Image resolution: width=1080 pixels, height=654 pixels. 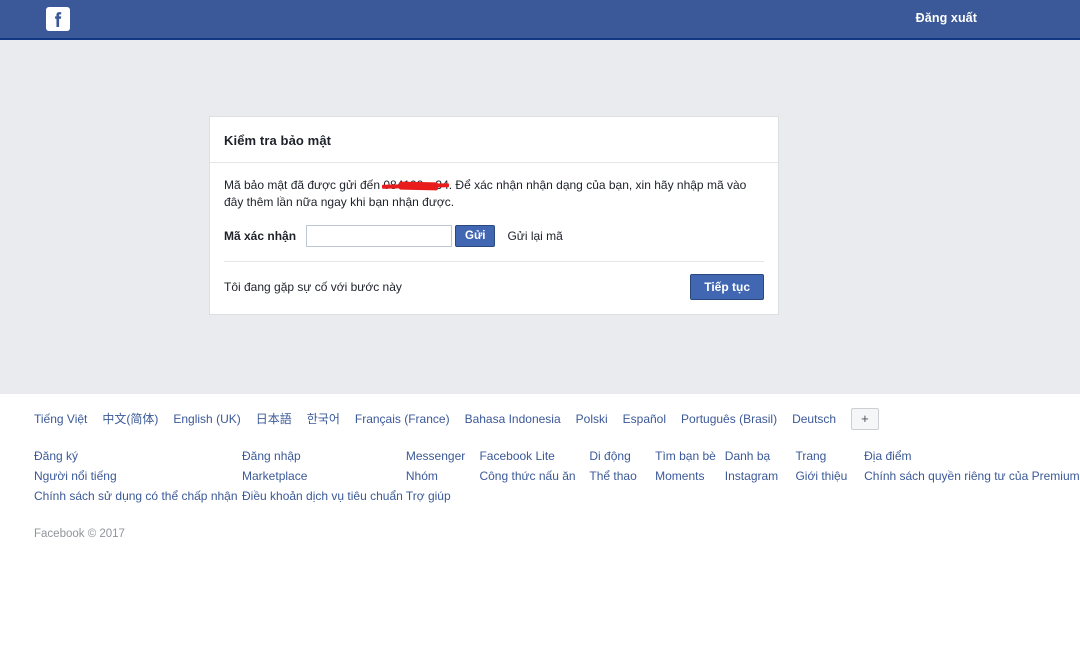 I want to click on language-option: Tiếng Việt, so click(x=60, y=419).